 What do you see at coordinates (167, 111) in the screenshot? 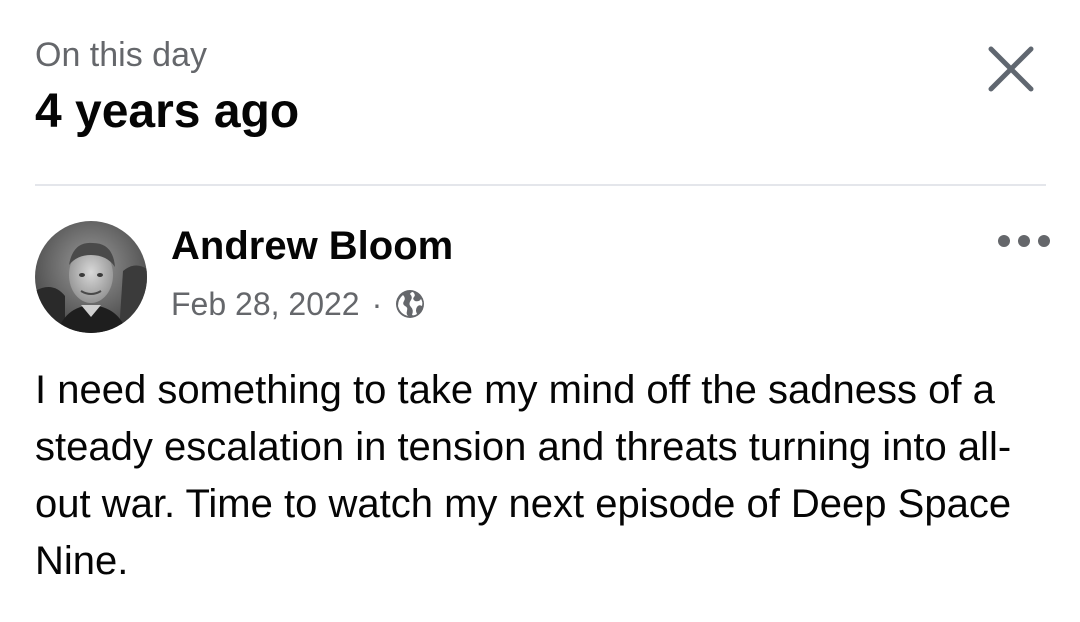
I see `header-title: 4 years ago` at bounding box center [167, 111].